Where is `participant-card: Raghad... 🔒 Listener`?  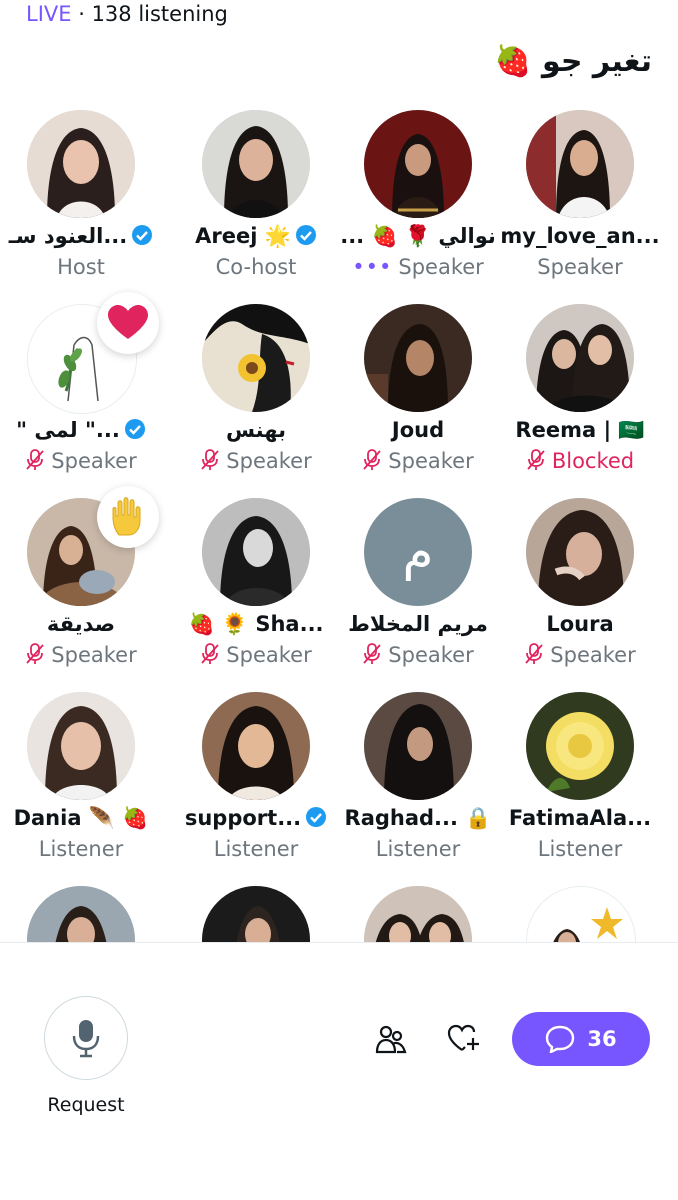
participant-card: Raghad... 🔒 Listener is located at coordinates (418, 783).